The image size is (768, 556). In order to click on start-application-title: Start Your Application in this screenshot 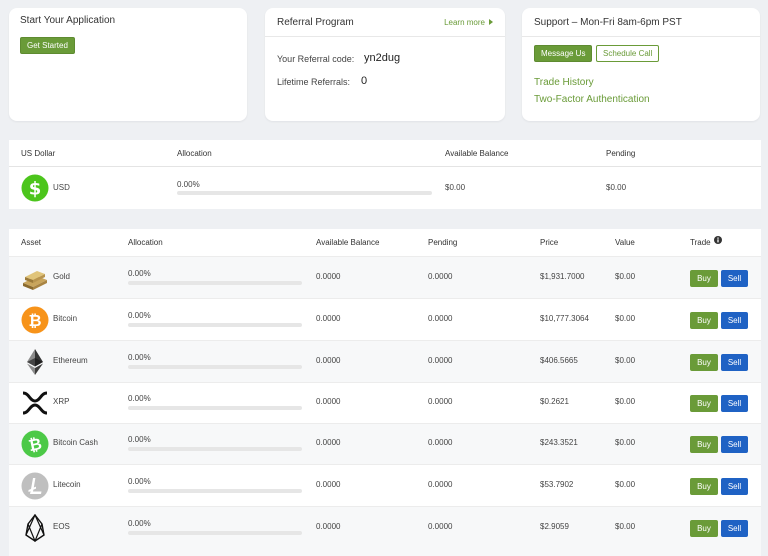, I will do `click(68, 20)`.